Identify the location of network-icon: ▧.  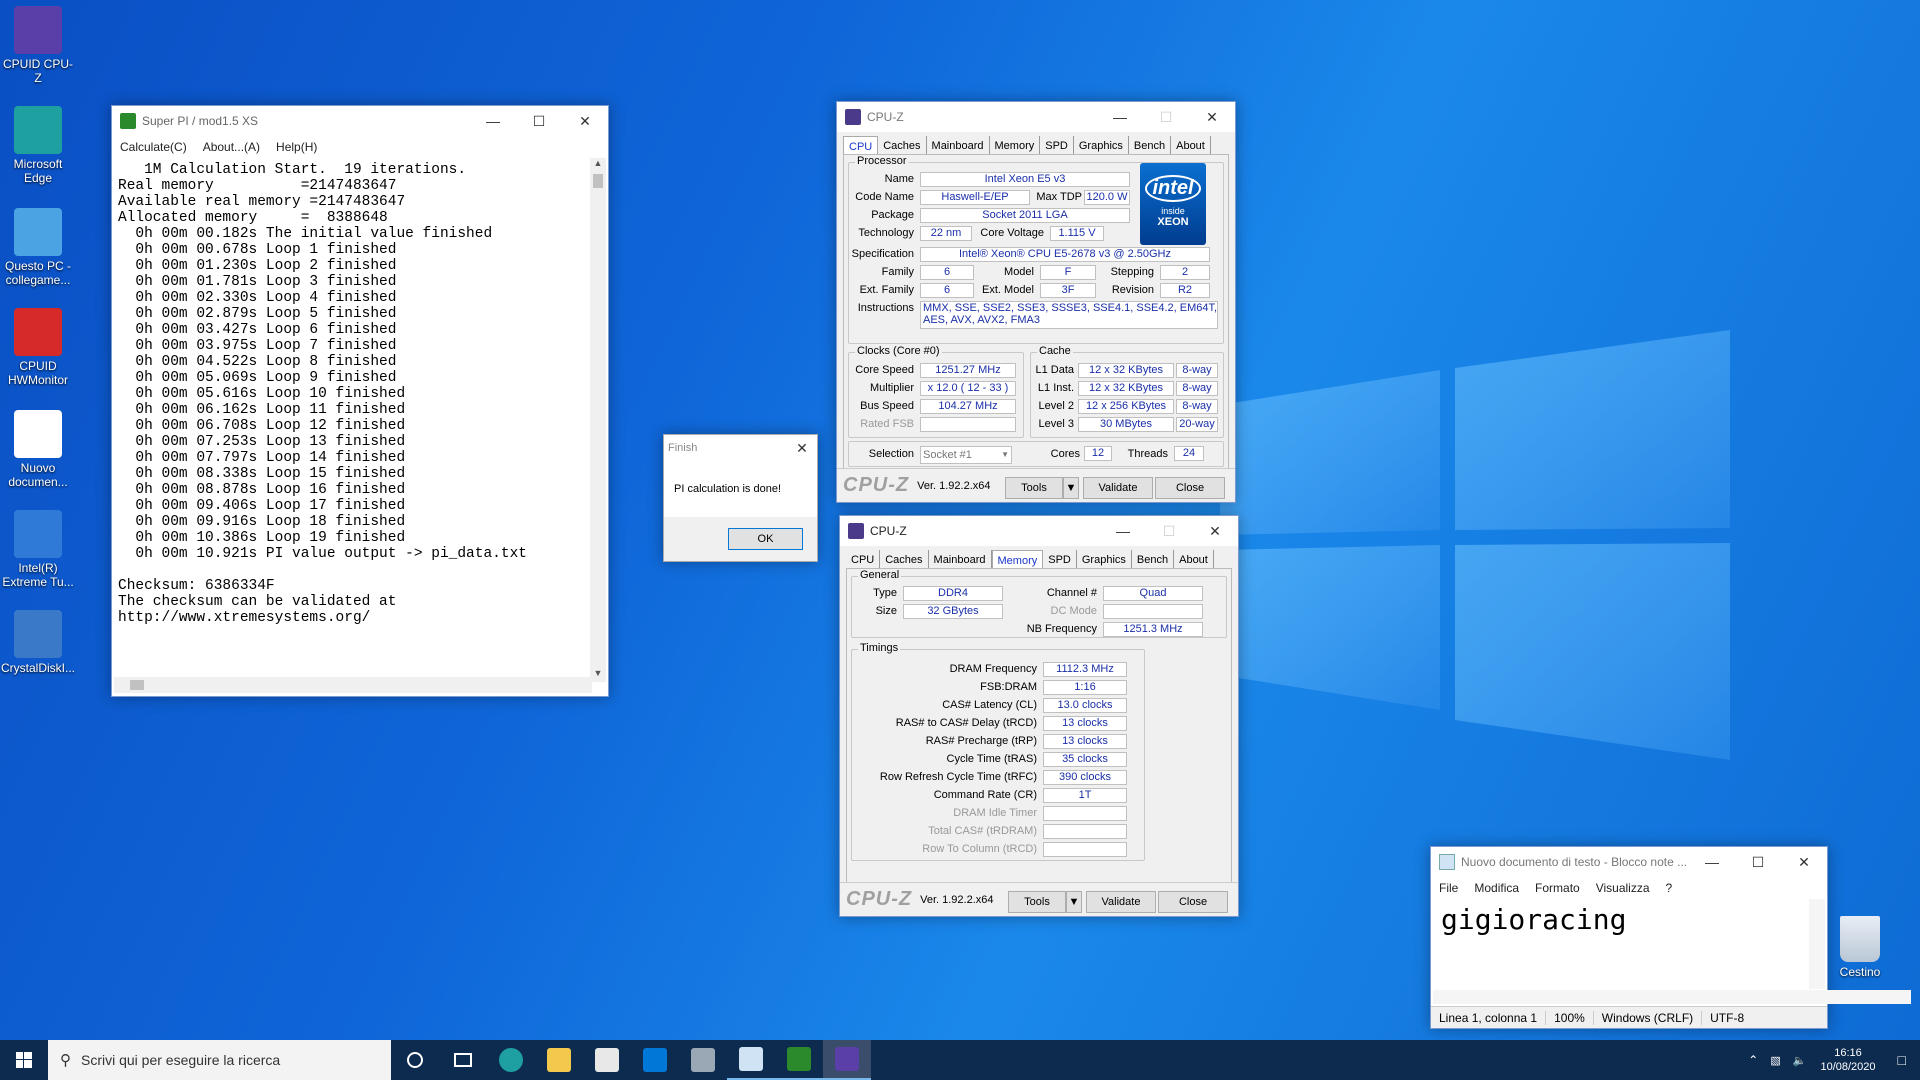
(1775, 1060).